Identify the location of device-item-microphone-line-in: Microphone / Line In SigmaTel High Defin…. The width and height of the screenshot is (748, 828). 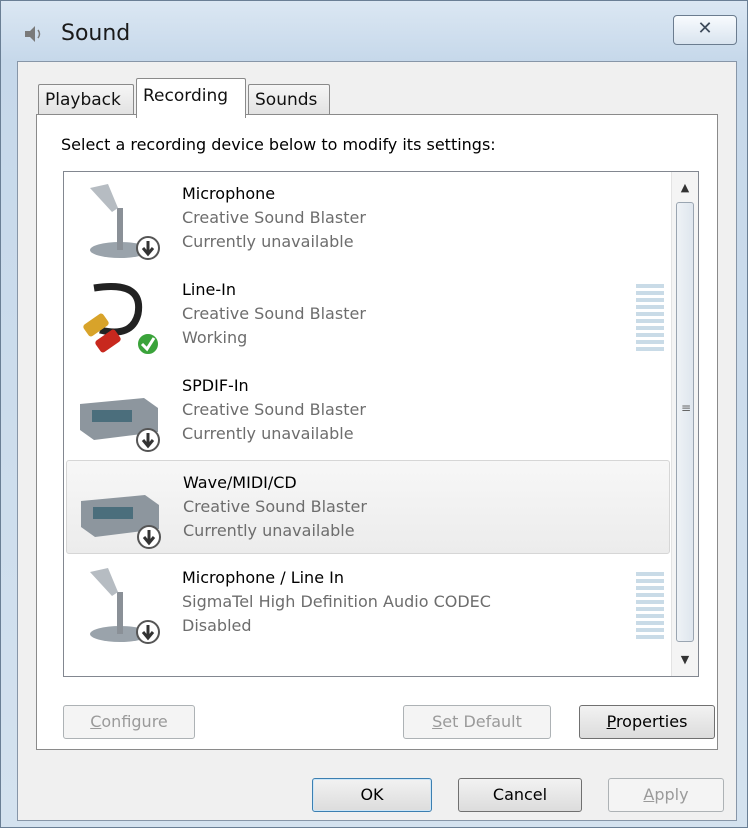
(368, 603).